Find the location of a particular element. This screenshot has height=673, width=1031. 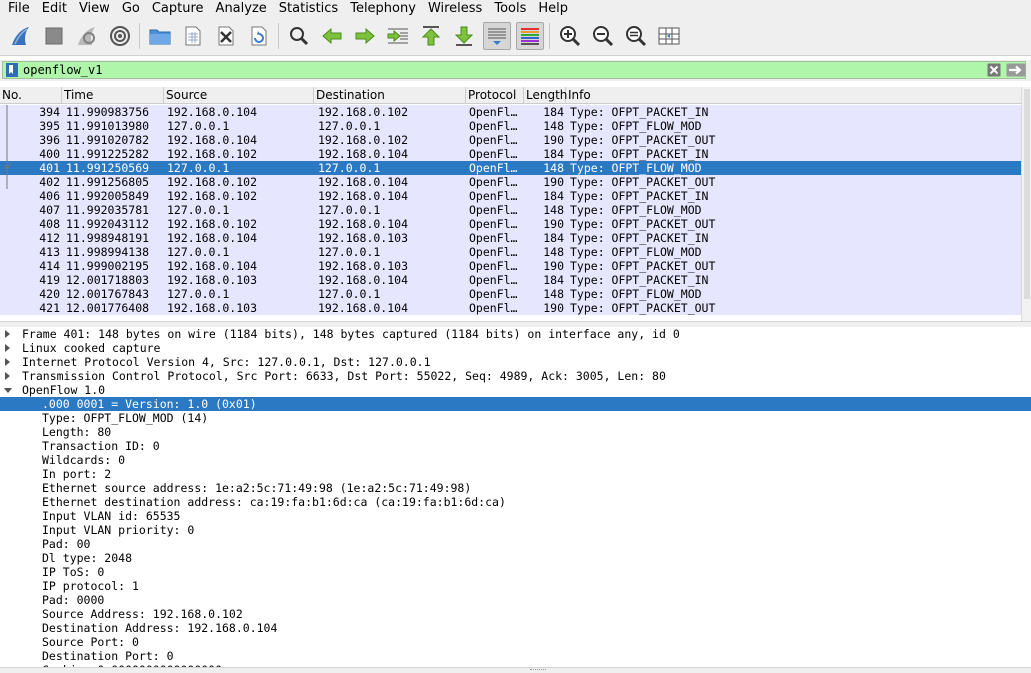

tree-item: Input VLAN priority: 0 is located at coordinates (515, 530).